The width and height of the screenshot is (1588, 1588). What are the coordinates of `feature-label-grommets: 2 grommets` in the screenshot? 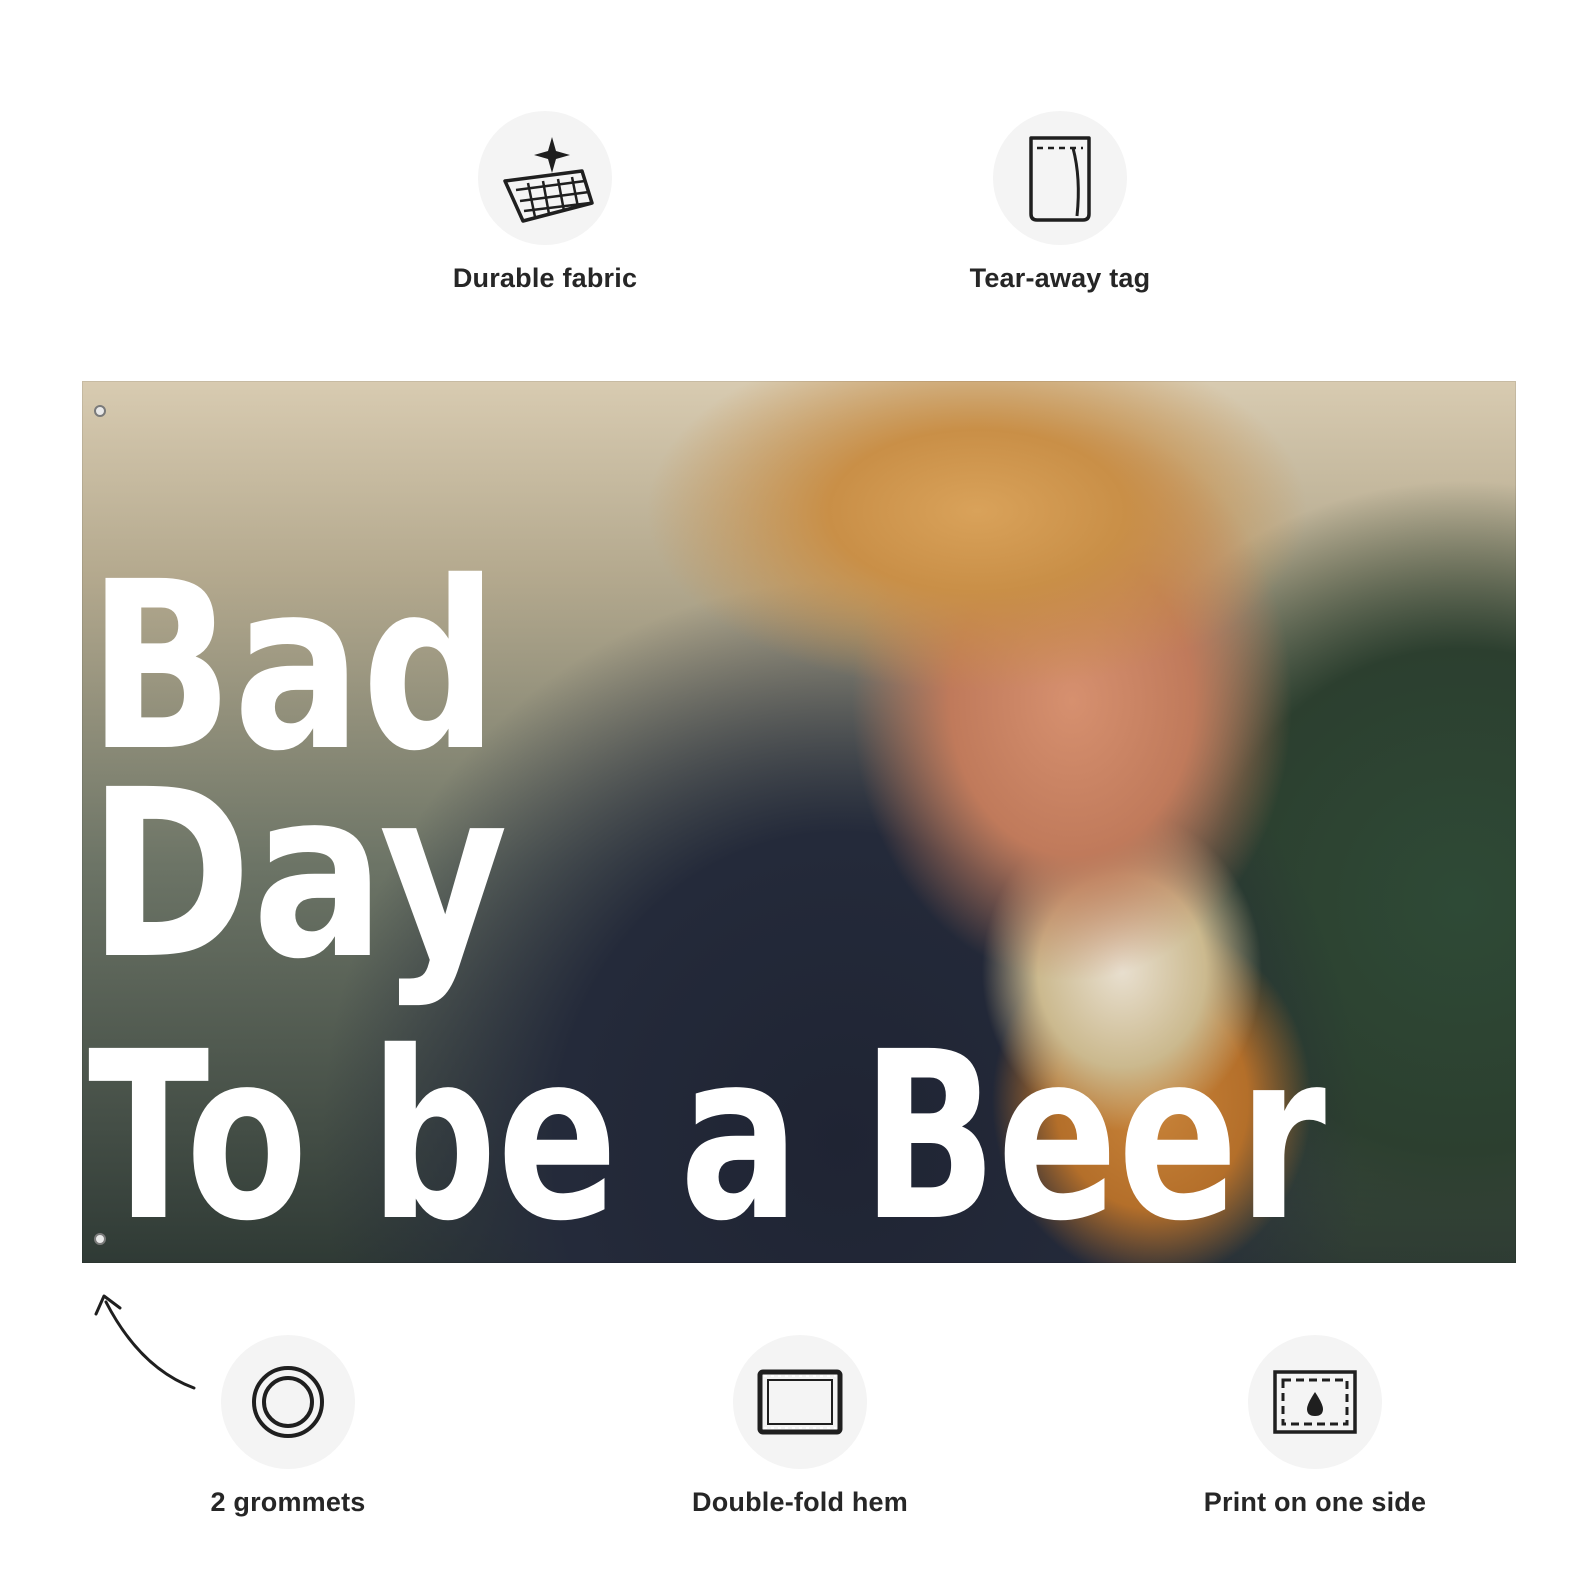 It's located at (288, 1502).